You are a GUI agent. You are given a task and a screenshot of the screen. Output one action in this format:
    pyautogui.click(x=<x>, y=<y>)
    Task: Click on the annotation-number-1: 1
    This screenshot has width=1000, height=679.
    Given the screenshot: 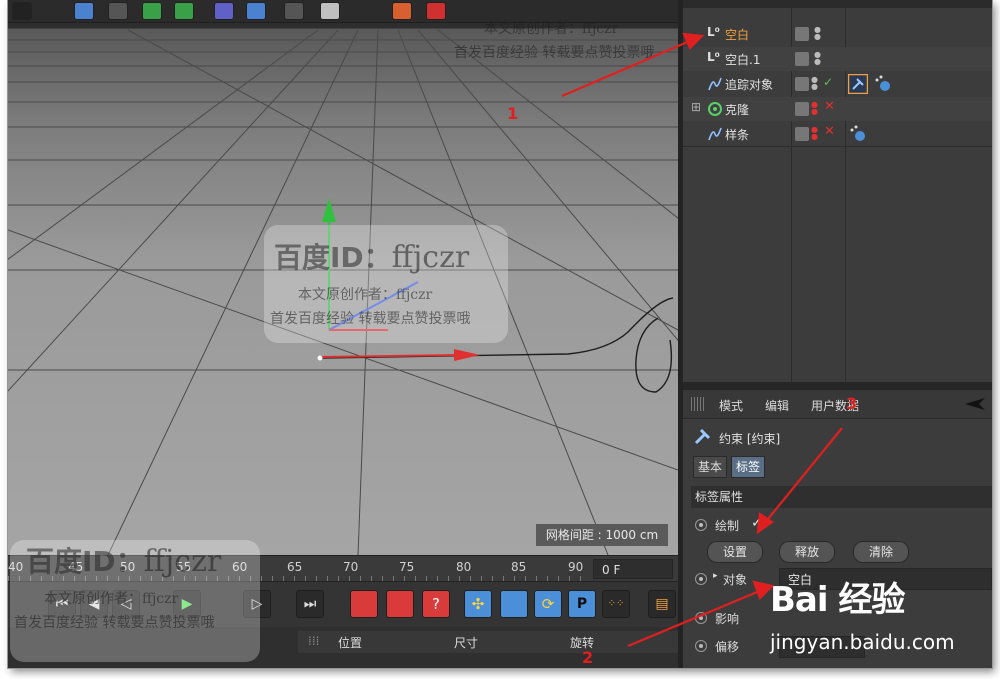 What is the action you would take?
    pyautogui.click(x=513, y=113)
    